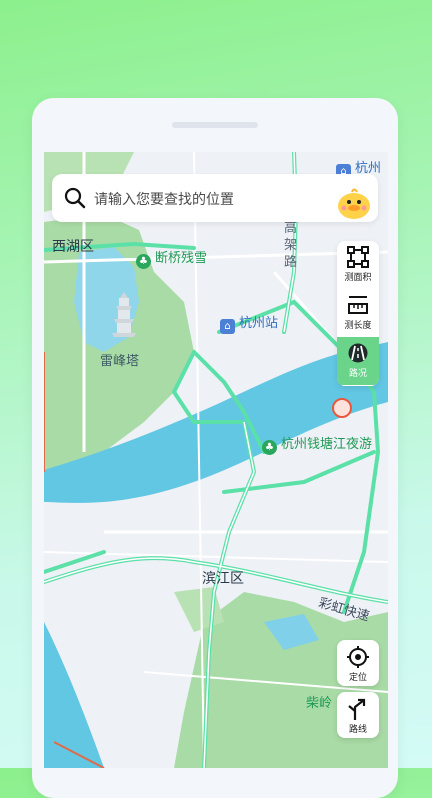 The image size is (432, 798). Describe the element at coordinates (354, 203) in the screenshot. I see `duck-mascot-icon` at that location.